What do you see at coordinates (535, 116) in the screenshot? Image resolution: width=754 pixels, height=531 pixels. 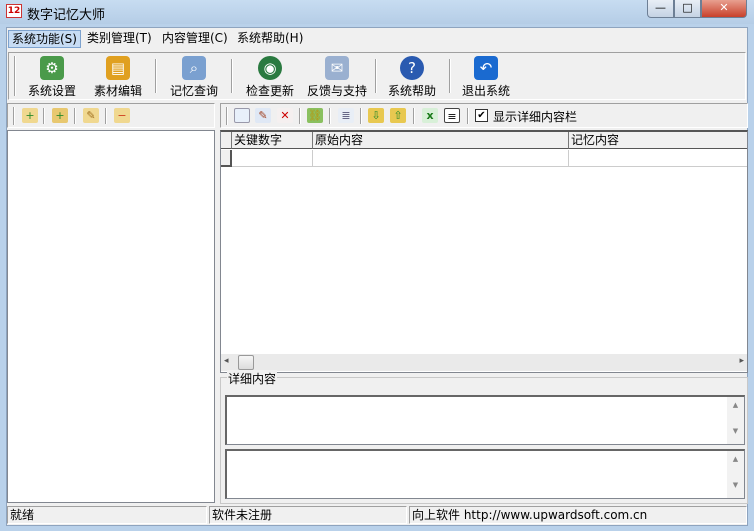 I see `show-detail-label: 显示详细内容栏` at bounding box center [535, 116].